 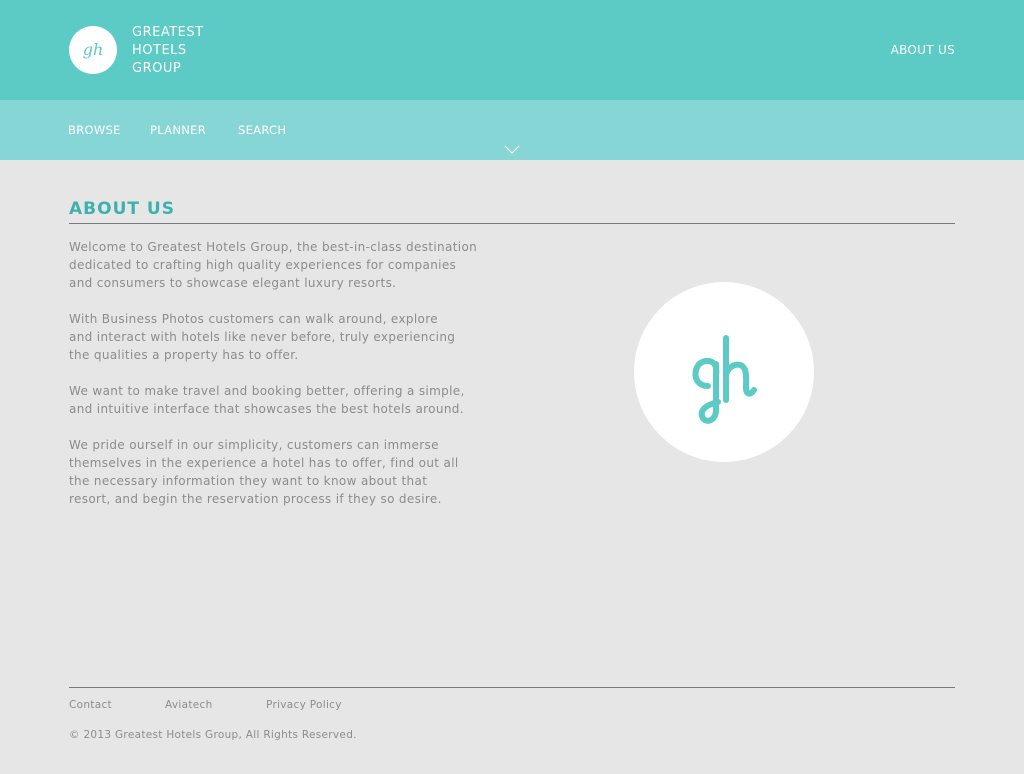 I want to click on about-us-link: ABOUT US, so click(x=923, y=50).